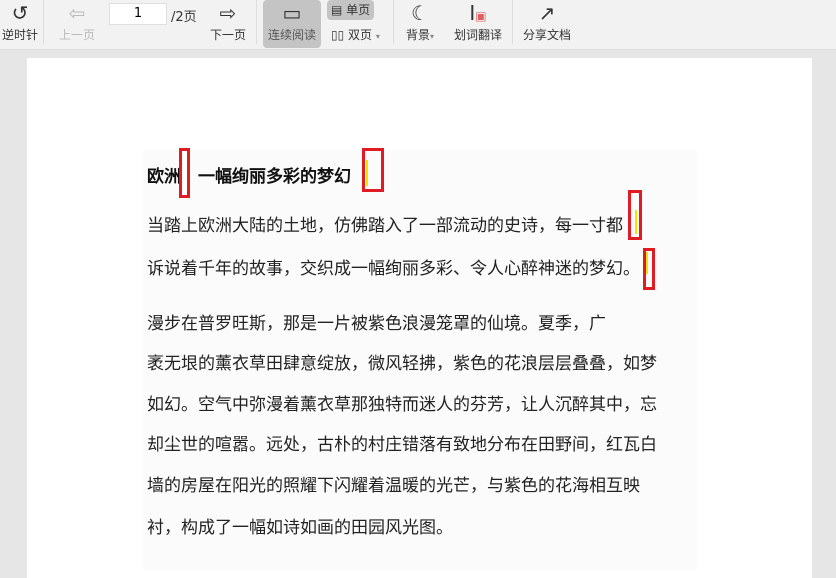  What do you see at coordinates (377, 36) in the screenshot?
I see `dropdown-icon: ▾` at bounding box center [377, 36].